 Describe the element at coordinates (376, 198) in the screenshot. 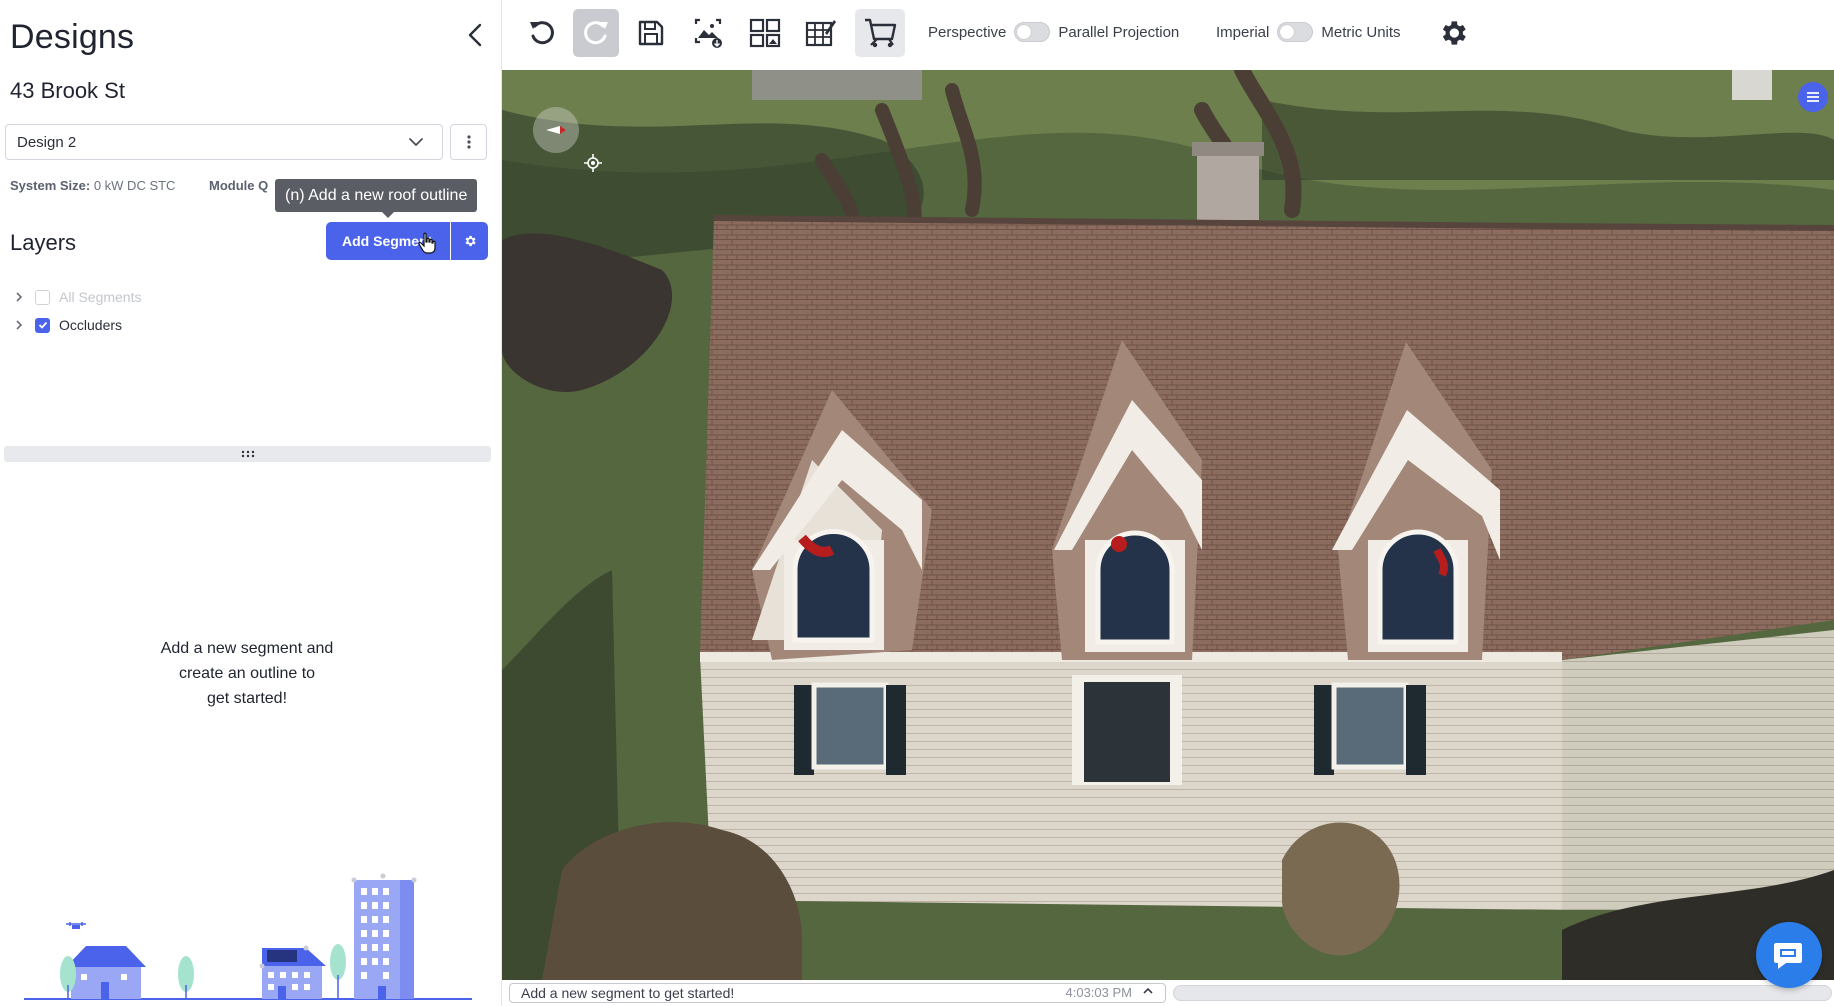

I see `add-segment-tooltip: (n) Add a new roof outline` at that location.